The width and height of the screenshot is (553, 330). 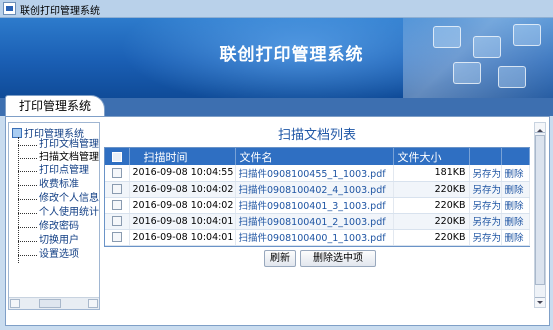 What do you see at coordinates (93, 303) in the screenshot?
I see `scroll-right-icon` at bounding box center [93, 303].